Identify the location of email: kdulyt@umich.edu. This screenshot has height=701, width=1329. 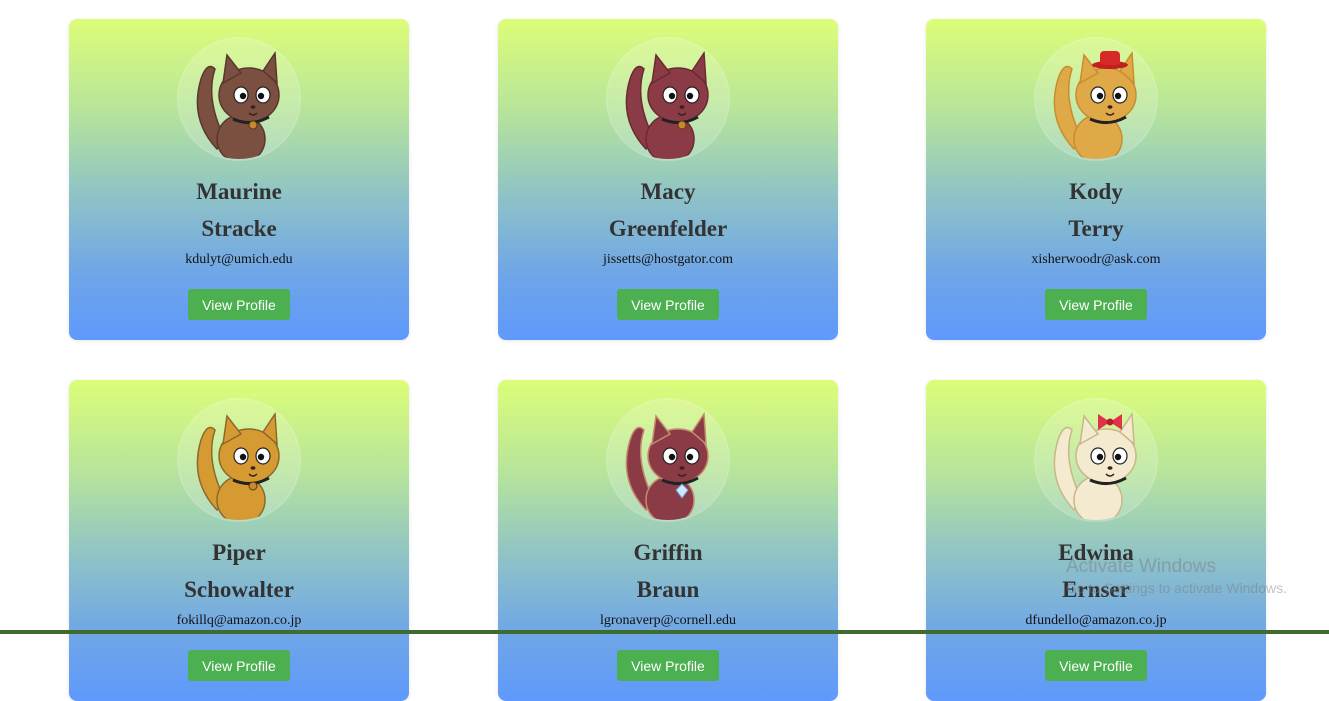
(239, 259).